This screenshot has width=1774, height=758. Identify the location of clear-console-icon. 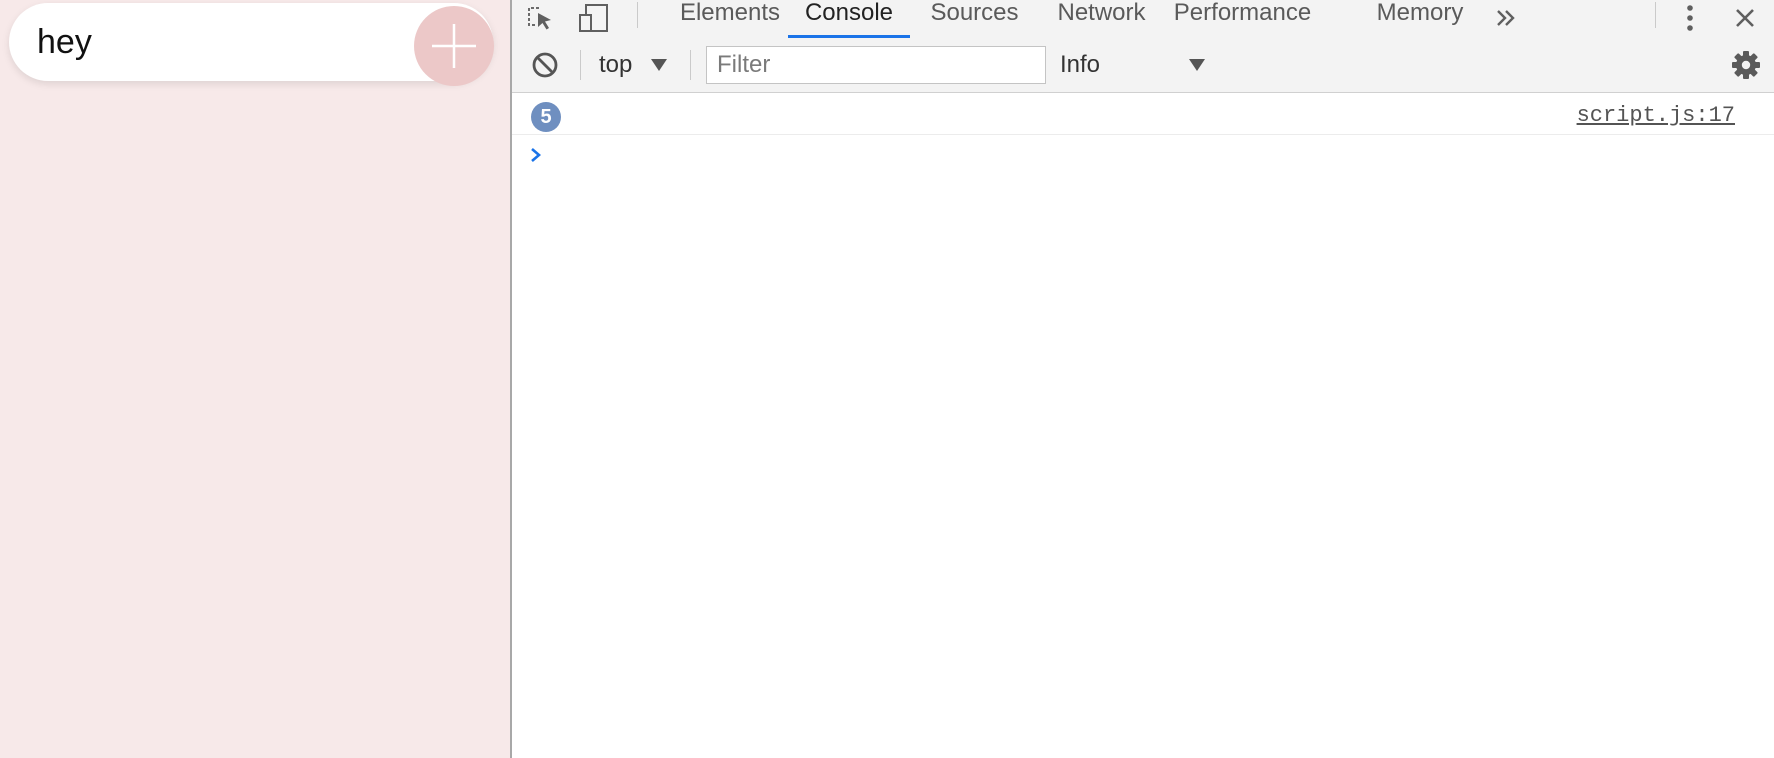
(545, 67).